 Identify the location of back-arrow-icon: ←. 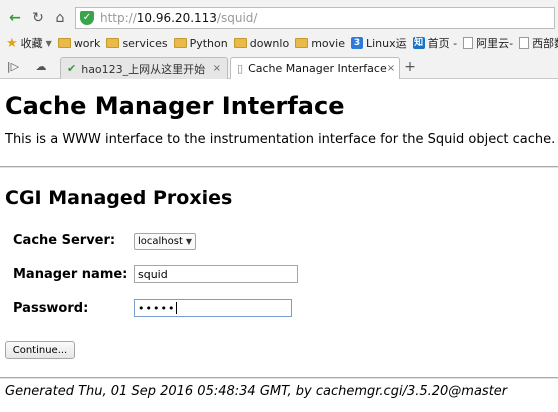
(15, 18).